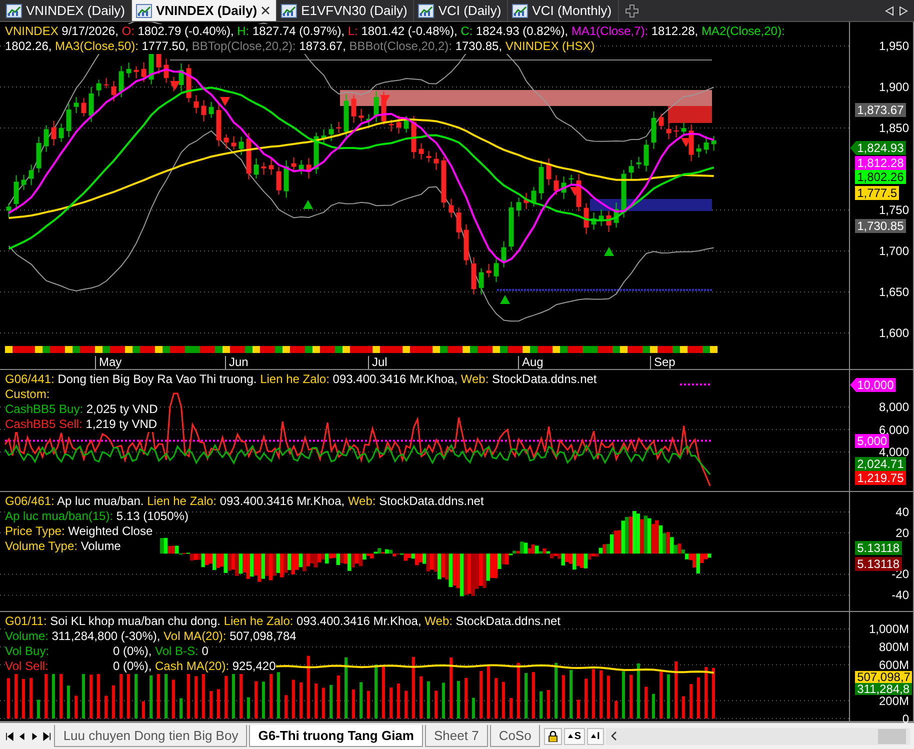  Describe the element at coordinates (151, 736) in the screenshot. I see `sheet-tab: Luu chuyen Dong tien Big Boy` at that location.